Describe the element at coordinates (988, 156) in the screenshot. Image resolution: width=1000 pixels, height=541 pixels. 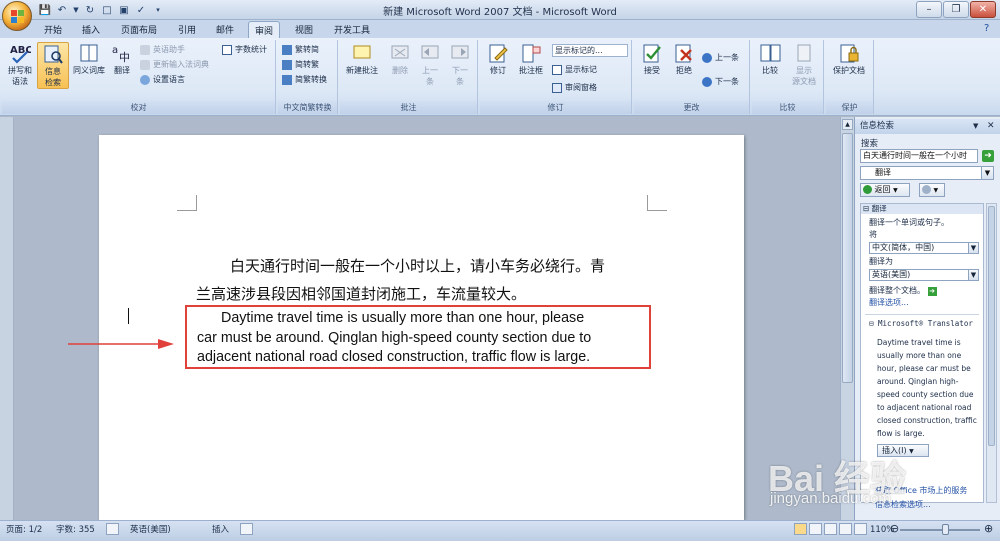
I see `search-go-icon: ➜` at that location.